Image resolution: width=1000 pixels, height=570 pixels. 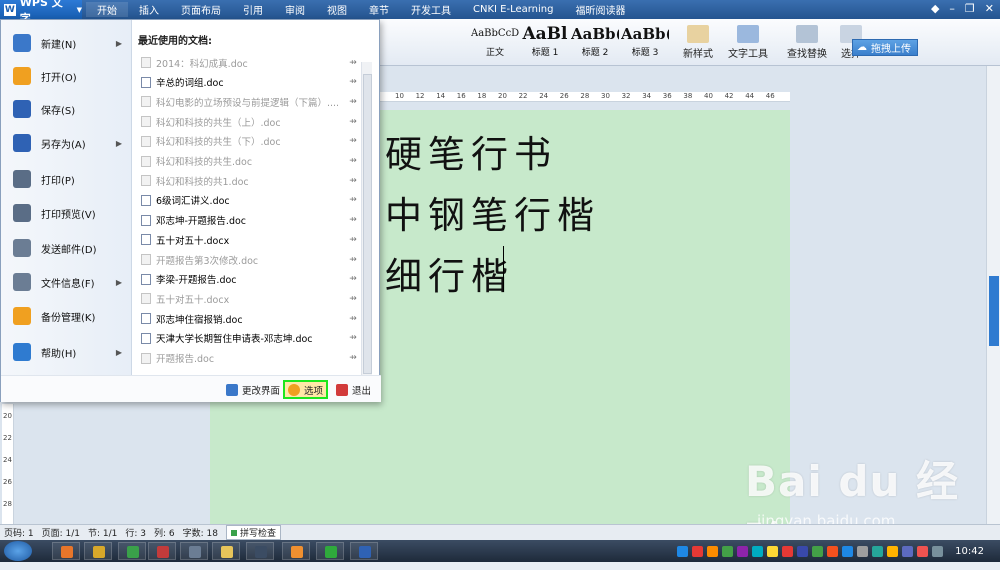 I want to click on file-menu-item: 备份管理(K), so click(x=66, y=316).